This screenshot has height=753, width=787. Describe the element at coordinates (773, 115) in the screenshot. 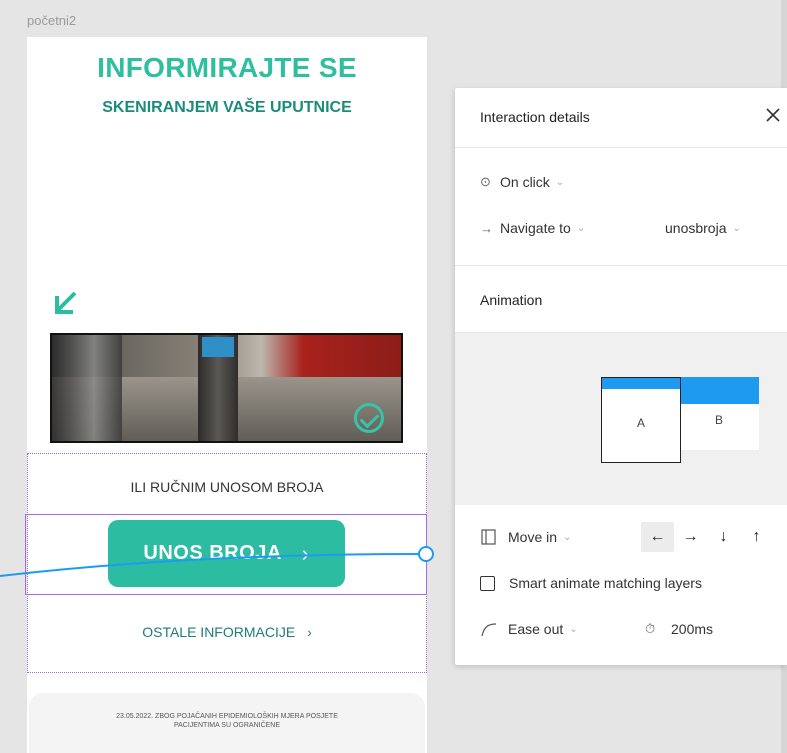

I see `close-icon` at that location.